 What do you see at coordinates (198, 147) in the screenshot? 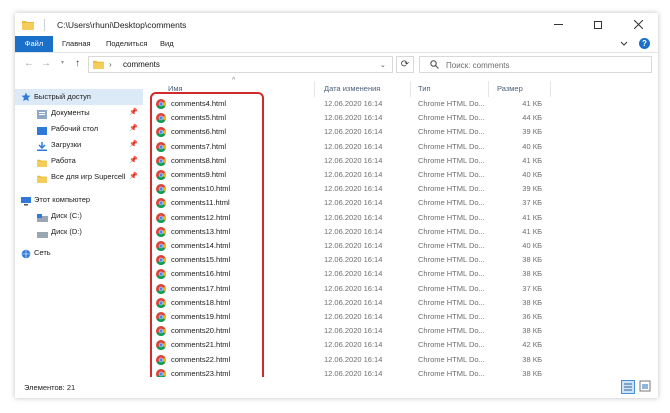
I see `file-name: comments7.html` at bounding box center [198, 147].